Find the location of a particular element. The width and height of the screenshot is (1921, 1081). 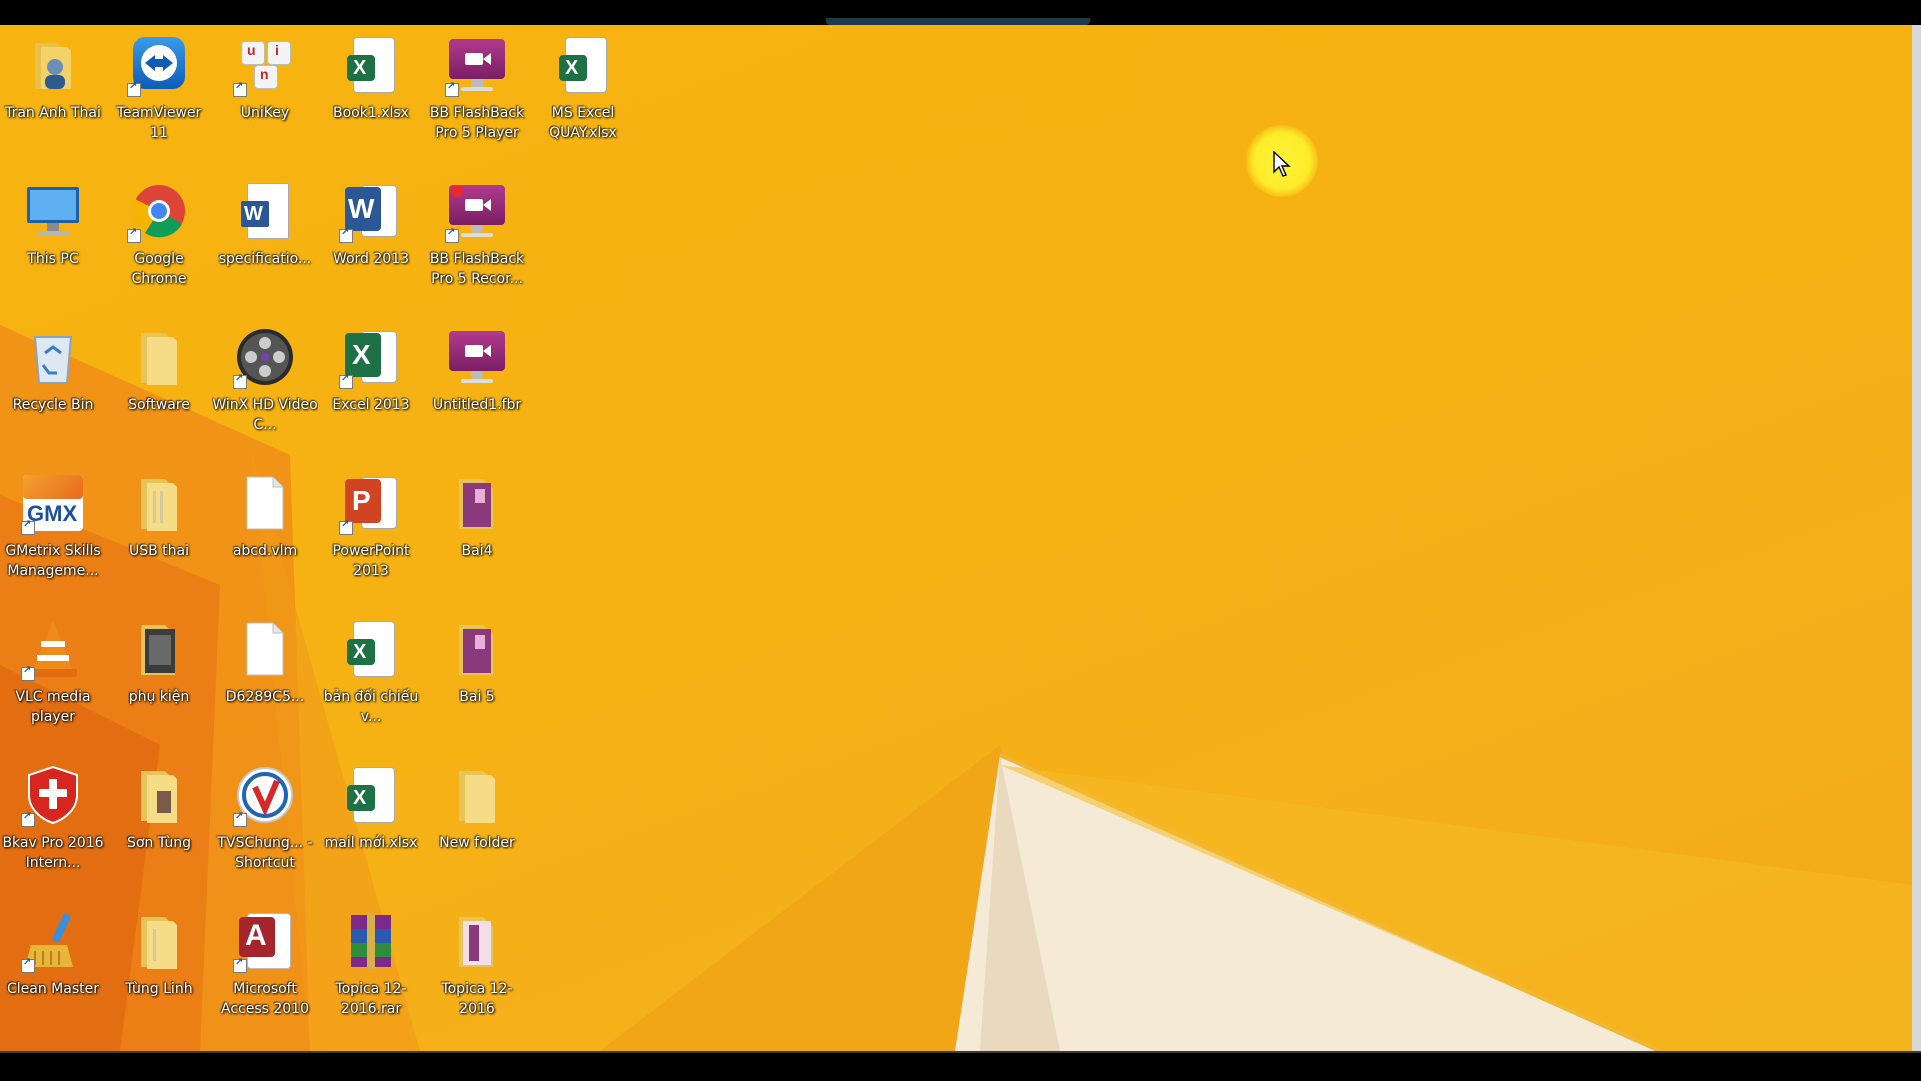

flashback-recorder-icon is located at coordinates (477, 211).